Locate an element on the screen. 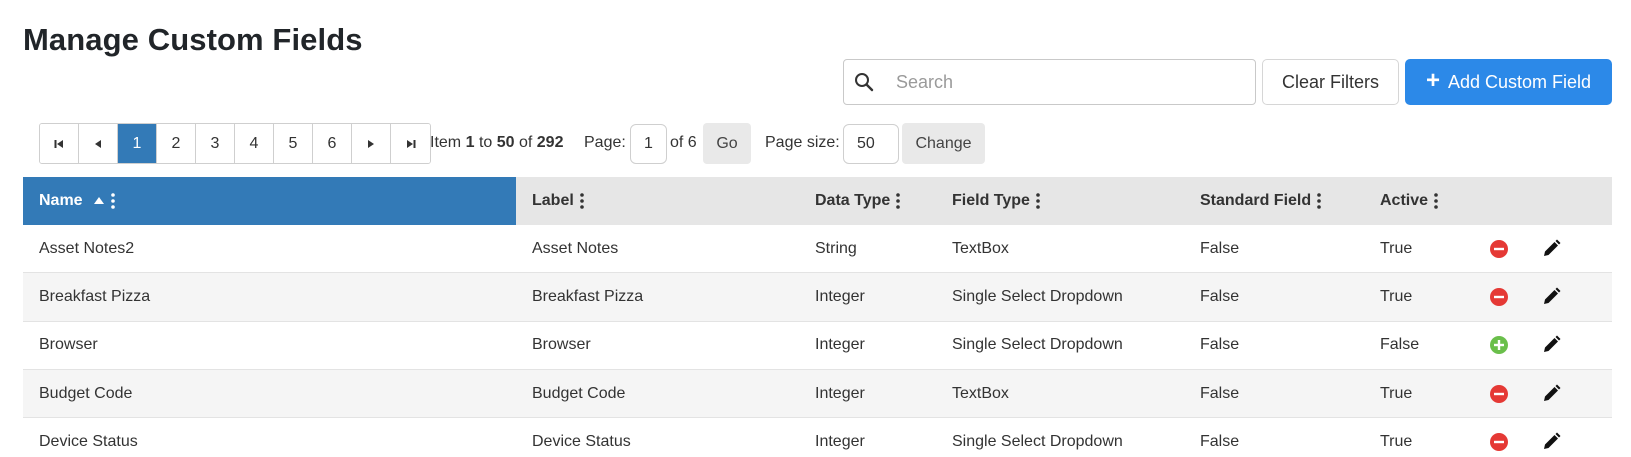 This screenshot has height=457, width=1631. search-box is located at coordinates (1049, 82).